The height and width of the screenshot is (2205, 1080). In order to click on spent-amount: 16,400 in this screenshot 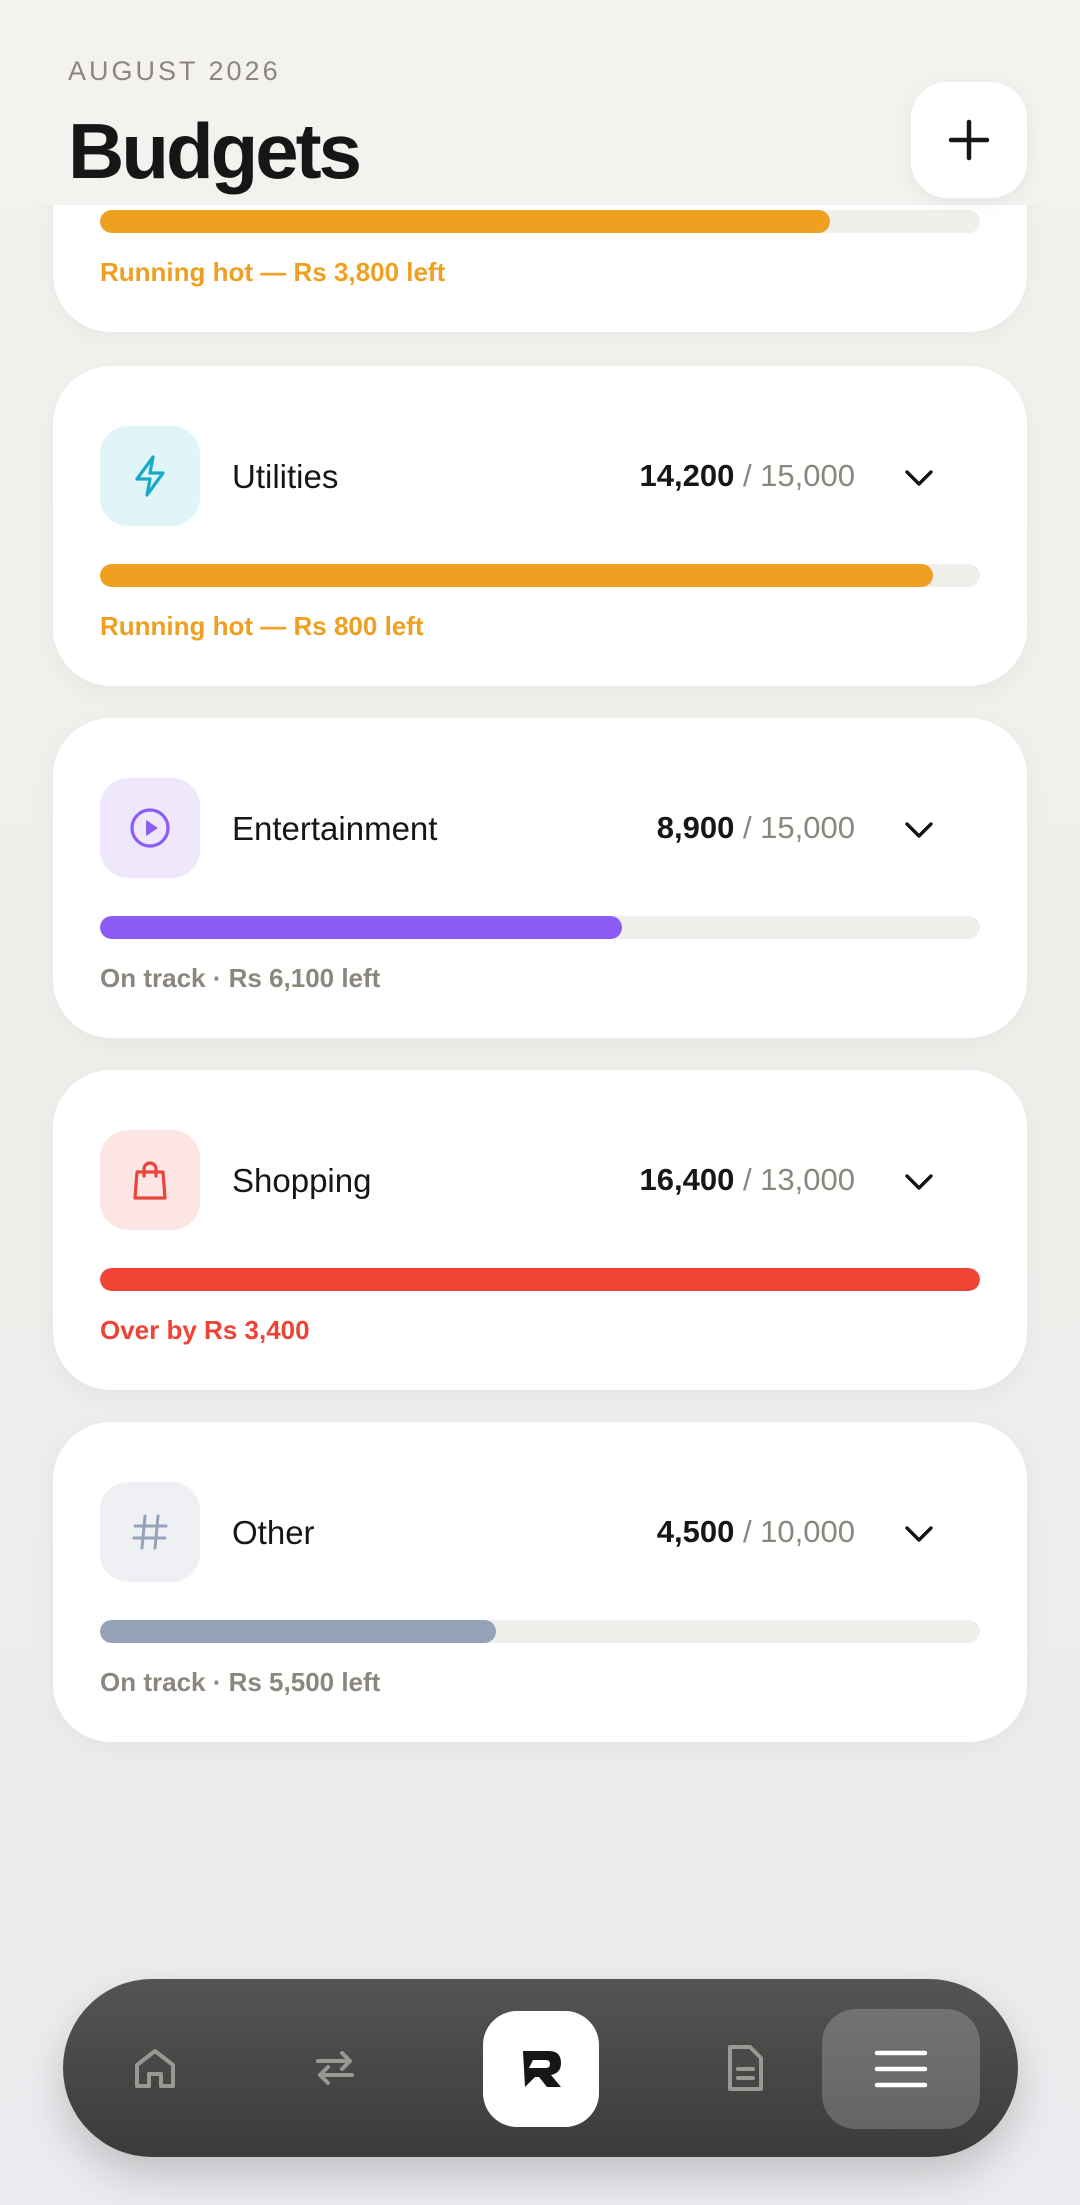, I will do `click(687, 1179)`.